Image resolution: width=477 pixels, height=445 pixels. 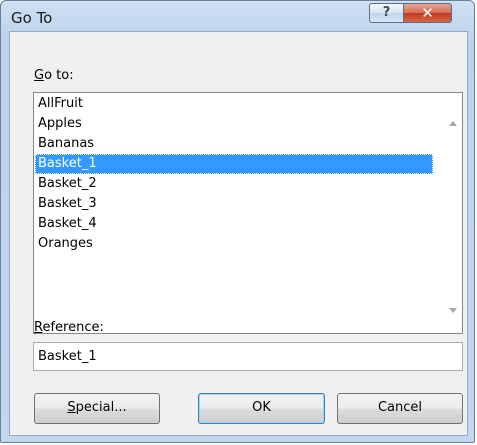 What do you see at coordinates (248, 356) in the screenshot?
I see `reference-input` at bounding box center [248, 356].